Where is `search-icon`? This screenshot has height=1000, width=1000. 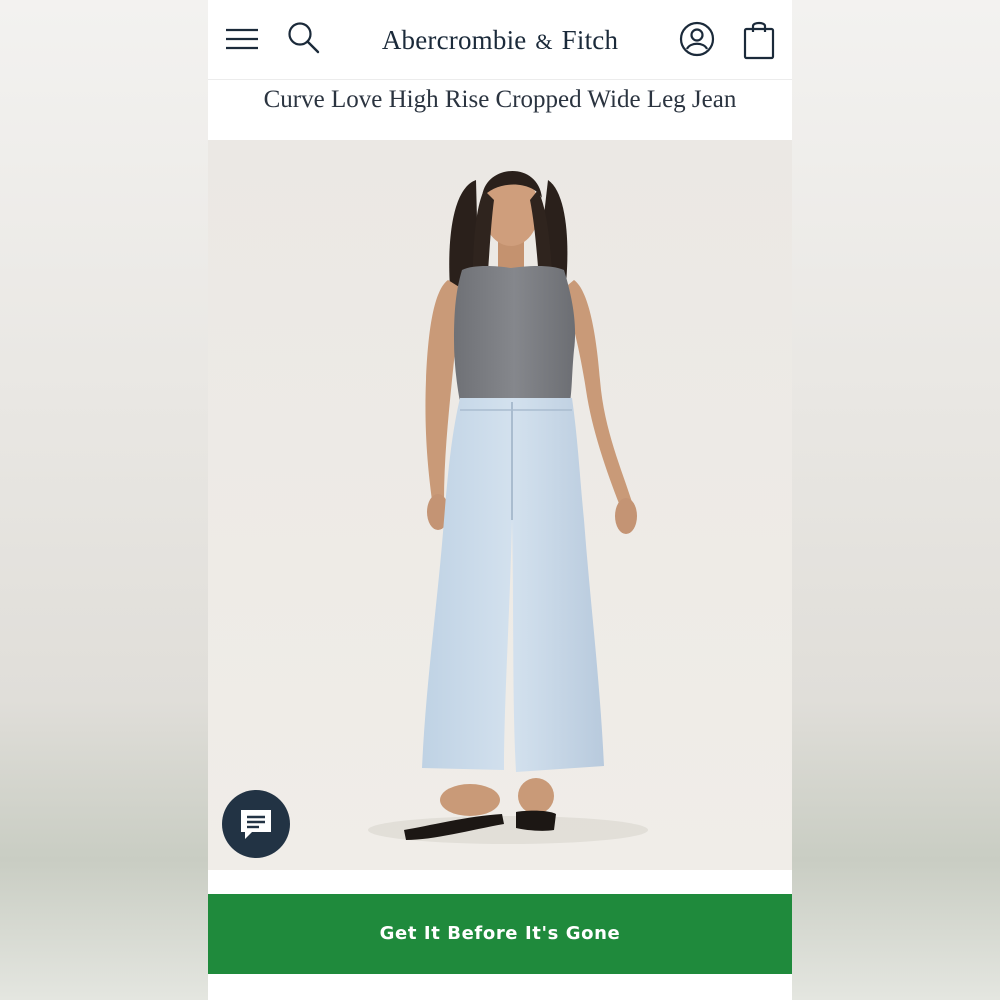 search-icon is located at coordinates (304, 38).